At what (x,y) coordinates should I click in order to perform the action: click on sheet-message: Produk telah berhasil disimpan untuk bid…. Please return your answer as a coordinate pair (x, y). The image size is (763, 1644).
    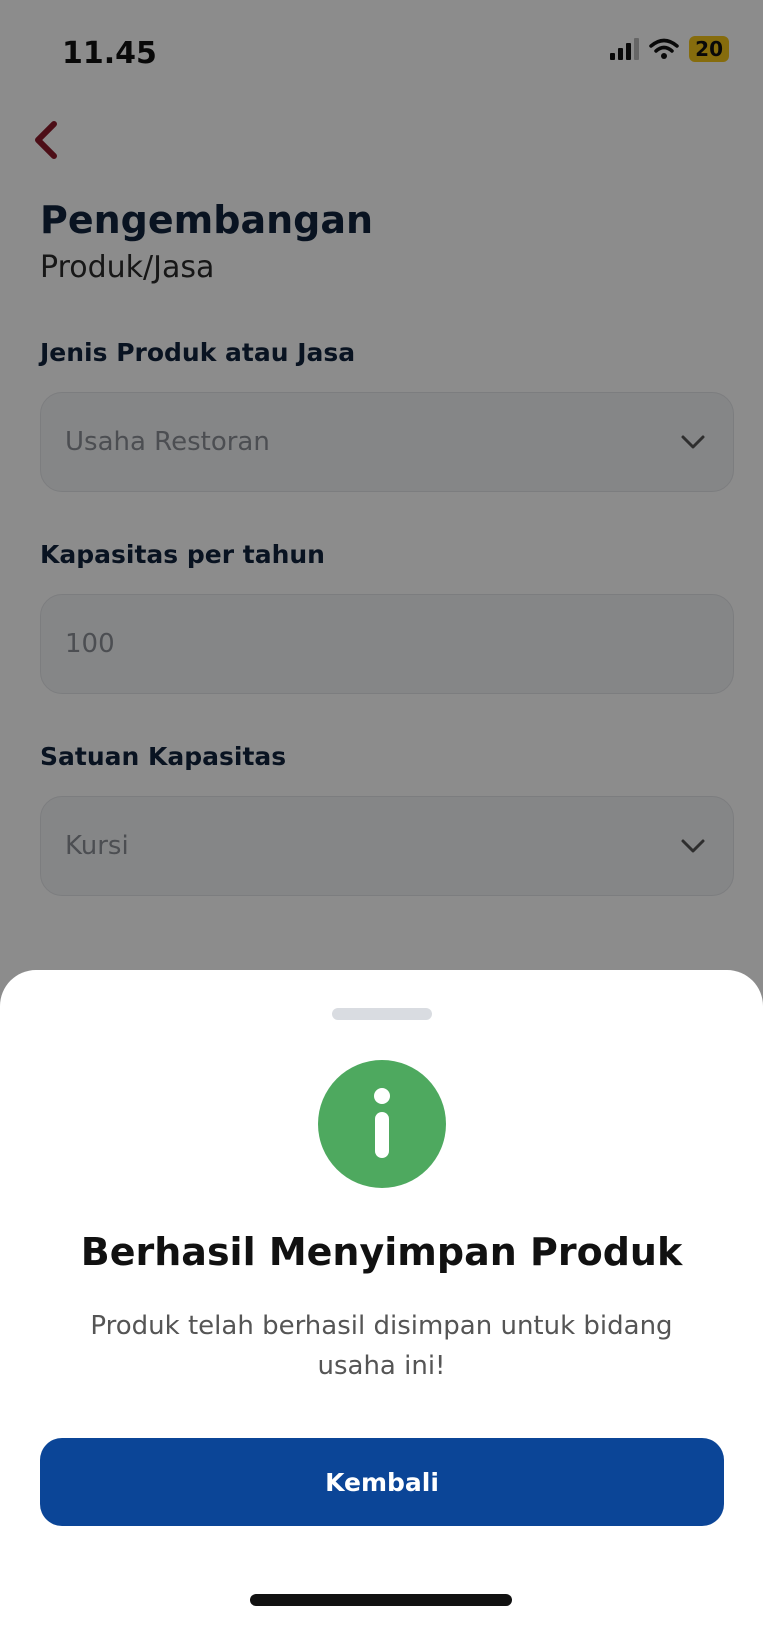
    Looking at the image, I should click on (381, 1346).